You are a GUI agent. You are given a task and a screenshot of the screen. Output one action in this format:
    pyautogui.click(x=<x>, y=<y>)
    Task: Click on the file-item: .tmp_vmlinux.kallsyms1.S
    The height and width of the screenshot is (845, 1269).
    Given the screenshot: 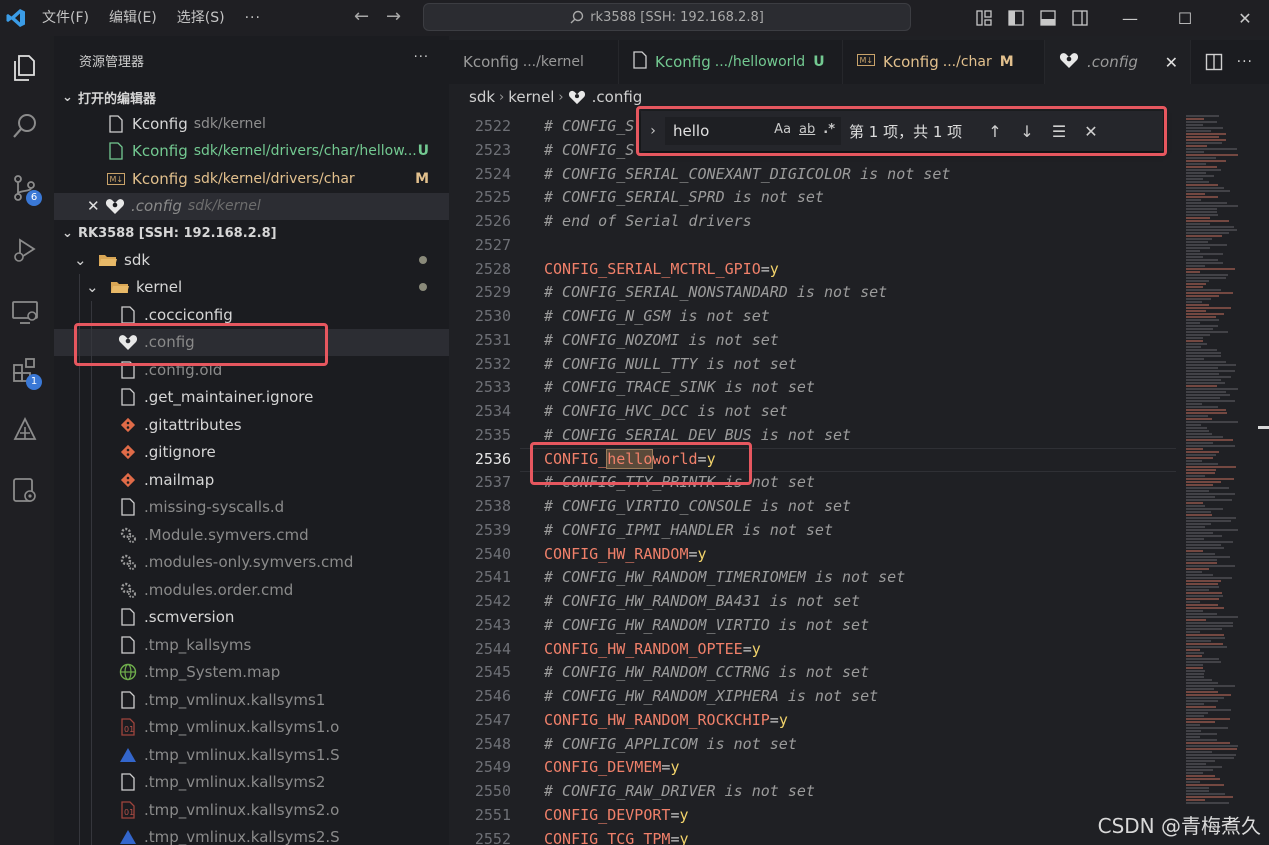 What is the action you would take?
    pyautogui.click(x=251, y=755)
    